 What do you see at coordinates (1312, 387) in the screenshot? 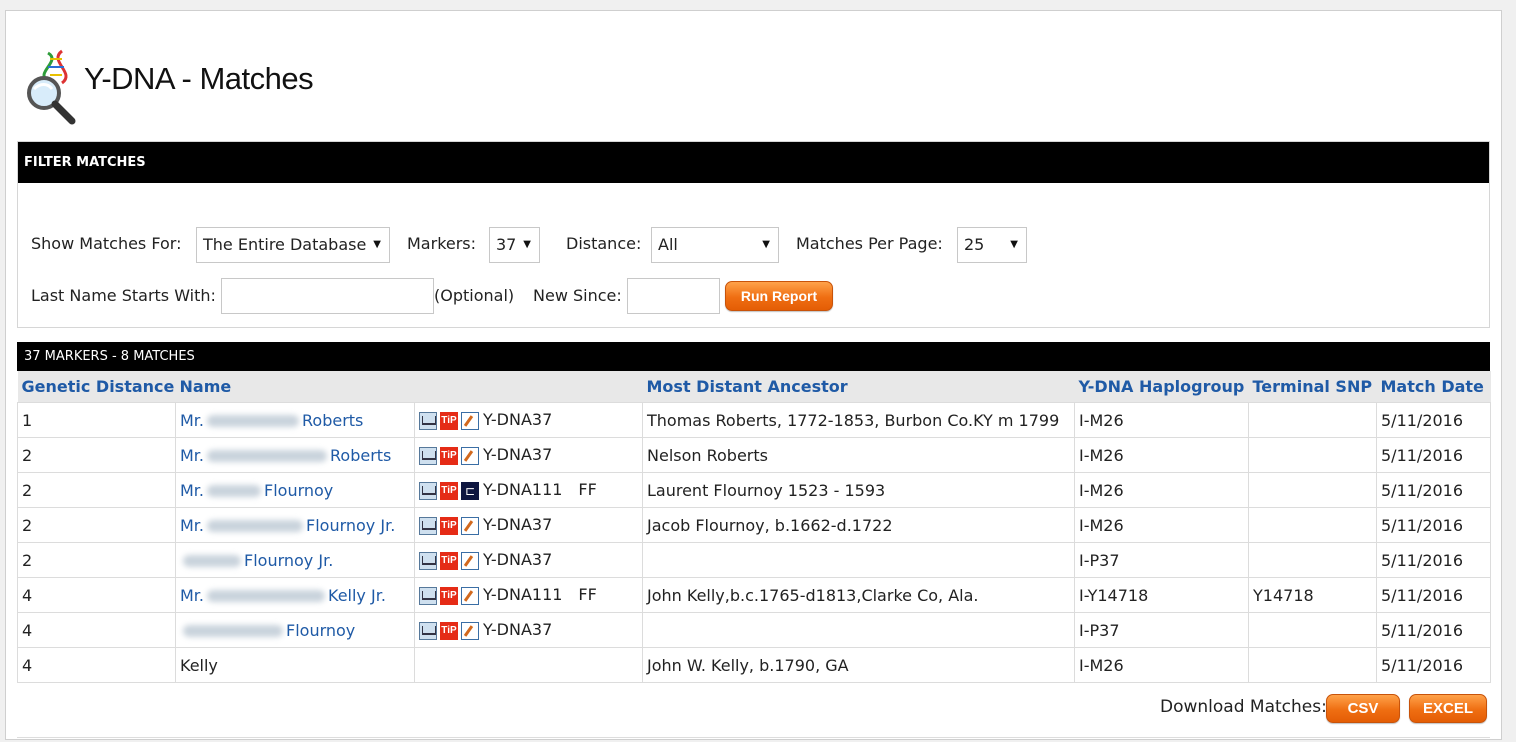
I see `col-terminal-snp: Terminal SNP` at bounding box center [1312, 387].